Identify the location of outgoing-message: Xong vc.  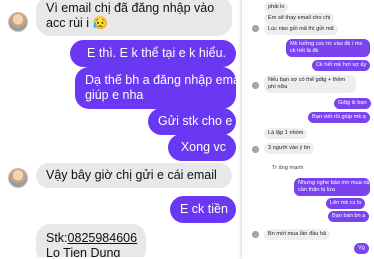
(202, 147).